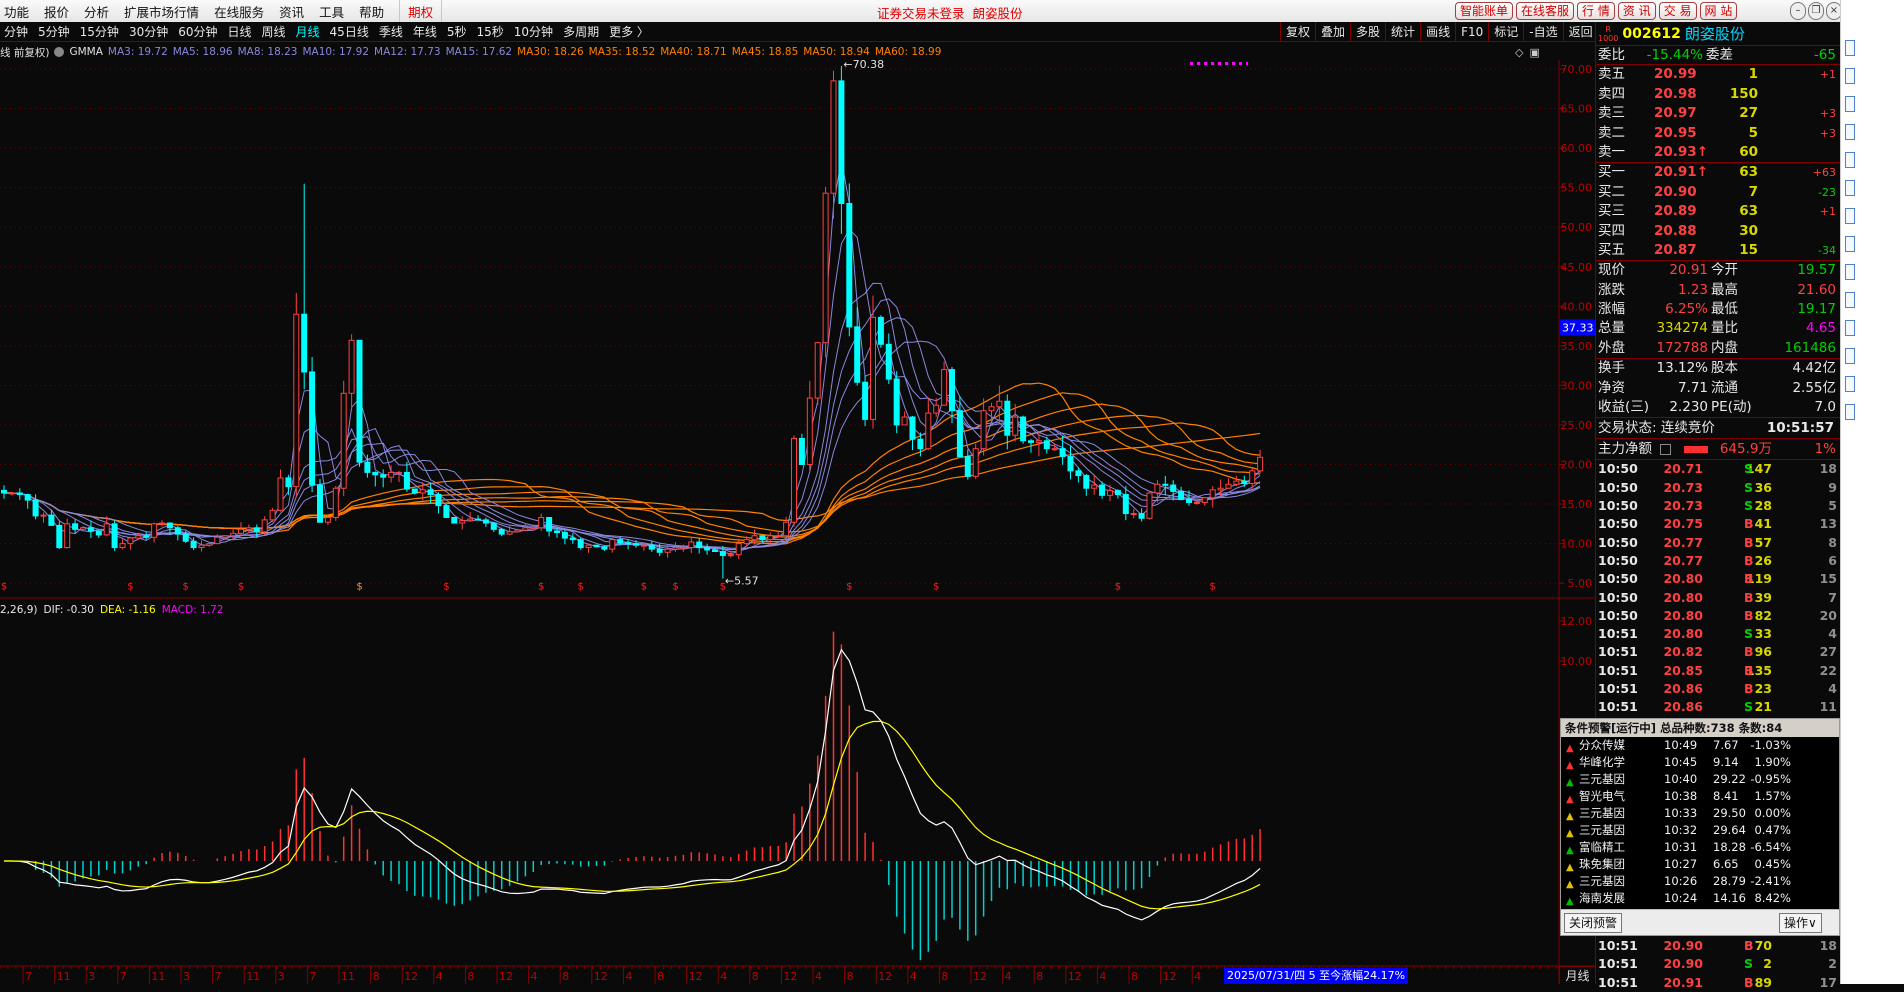 This screenshot has width=1904, height=992. I want to click on minimize-button: –, so click(1798, 11).